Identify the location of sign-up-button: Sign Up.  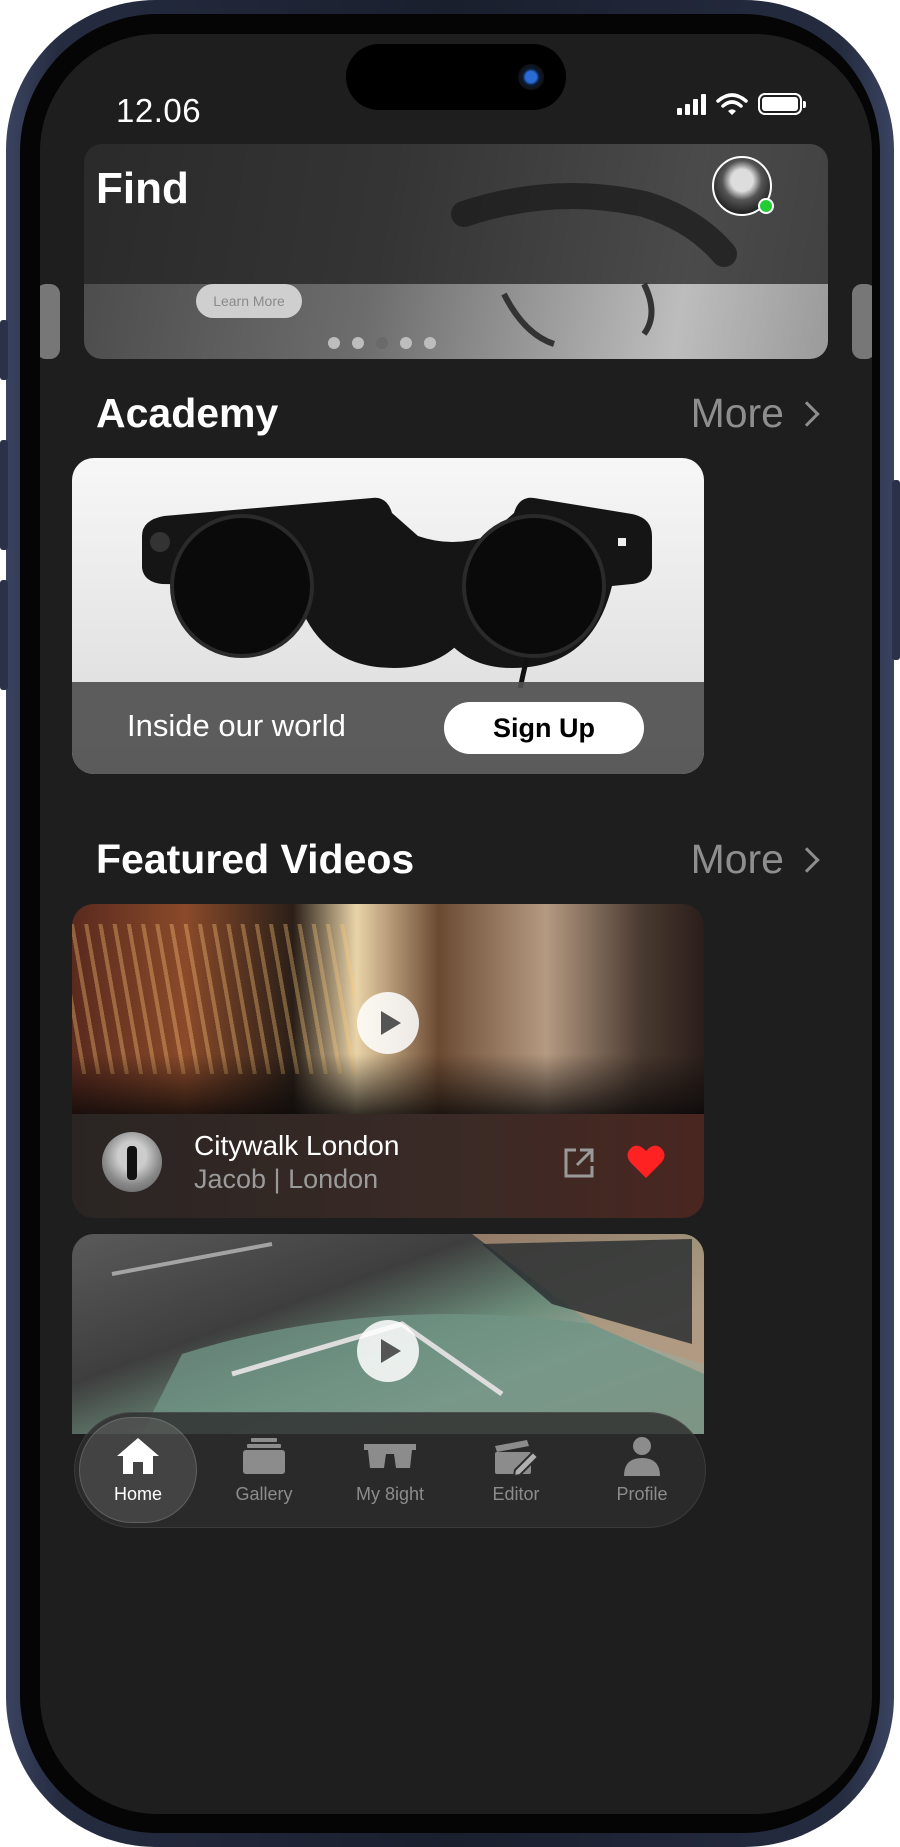
(544, 728).